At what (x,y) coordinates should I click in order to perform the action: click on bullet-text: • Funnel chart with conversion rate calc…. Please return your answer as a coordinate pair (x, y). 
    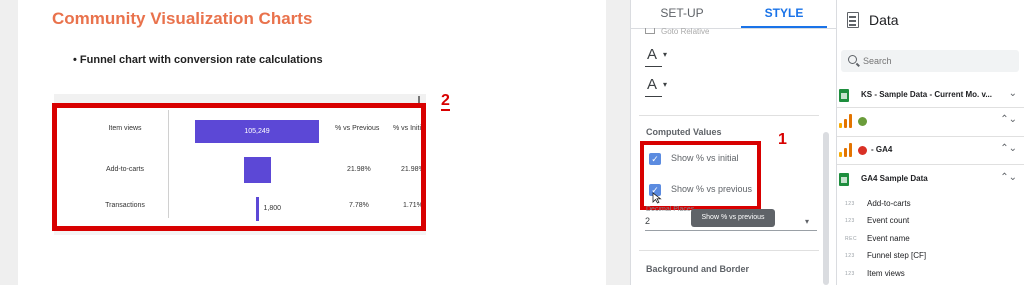
    Looking at the image, I should click on (198, 60).